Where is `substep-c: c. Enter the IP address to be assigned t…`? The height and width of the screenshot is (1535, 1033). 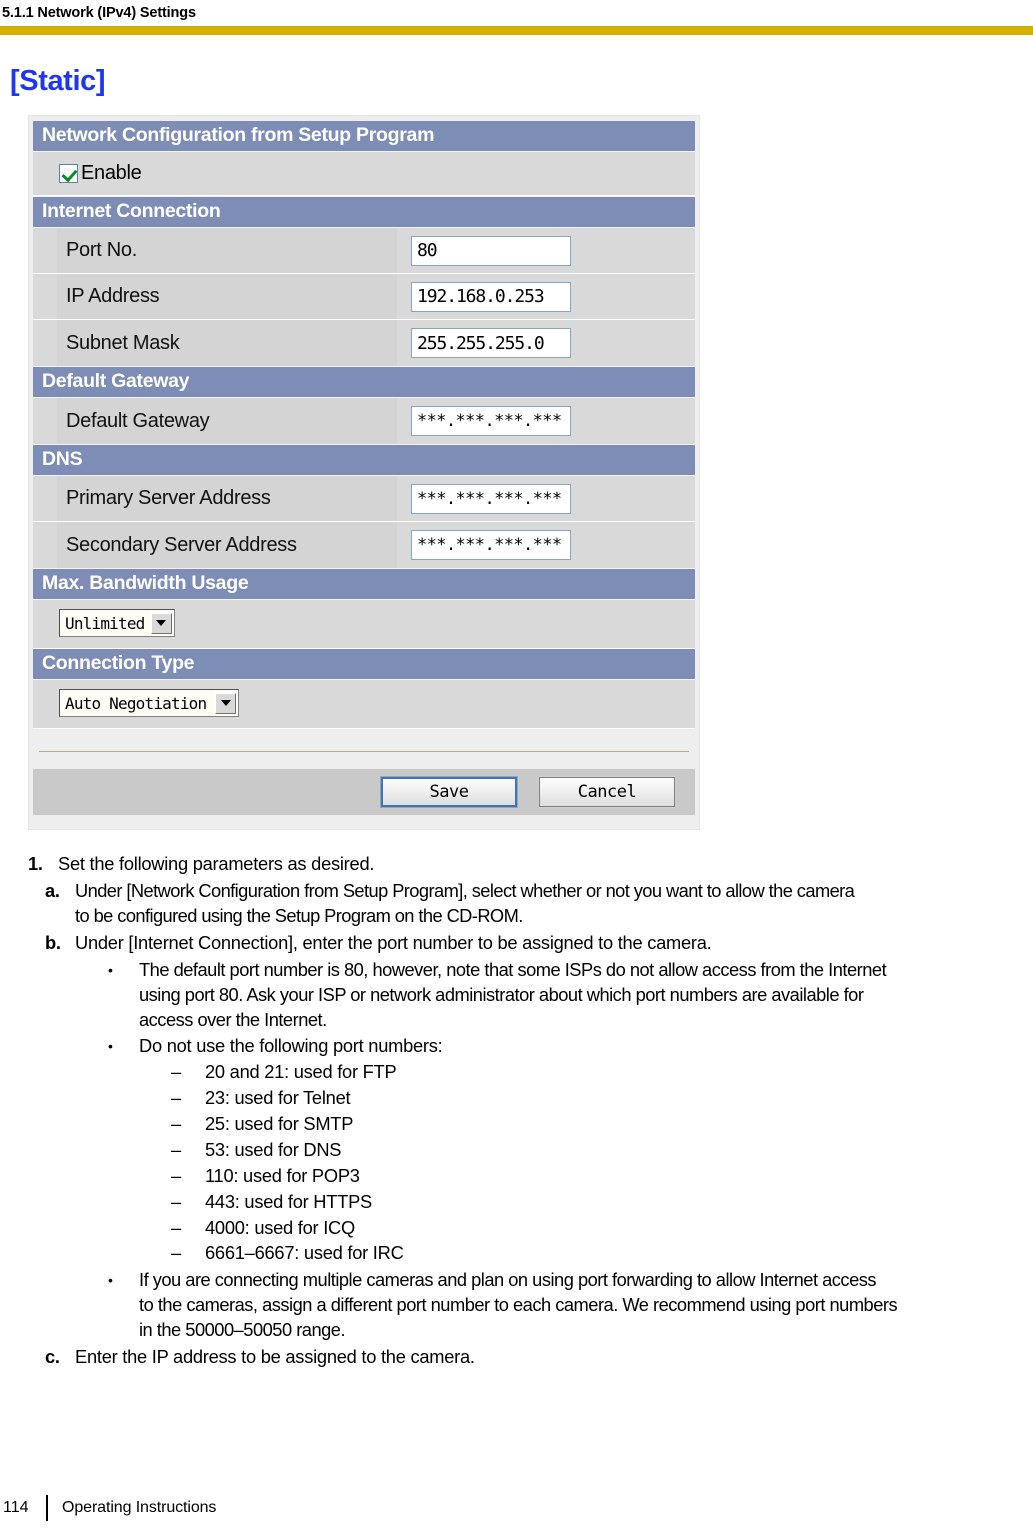 substep-c: c. Enter the IP address to be assigned t… is located at coordinates (539, 1357).